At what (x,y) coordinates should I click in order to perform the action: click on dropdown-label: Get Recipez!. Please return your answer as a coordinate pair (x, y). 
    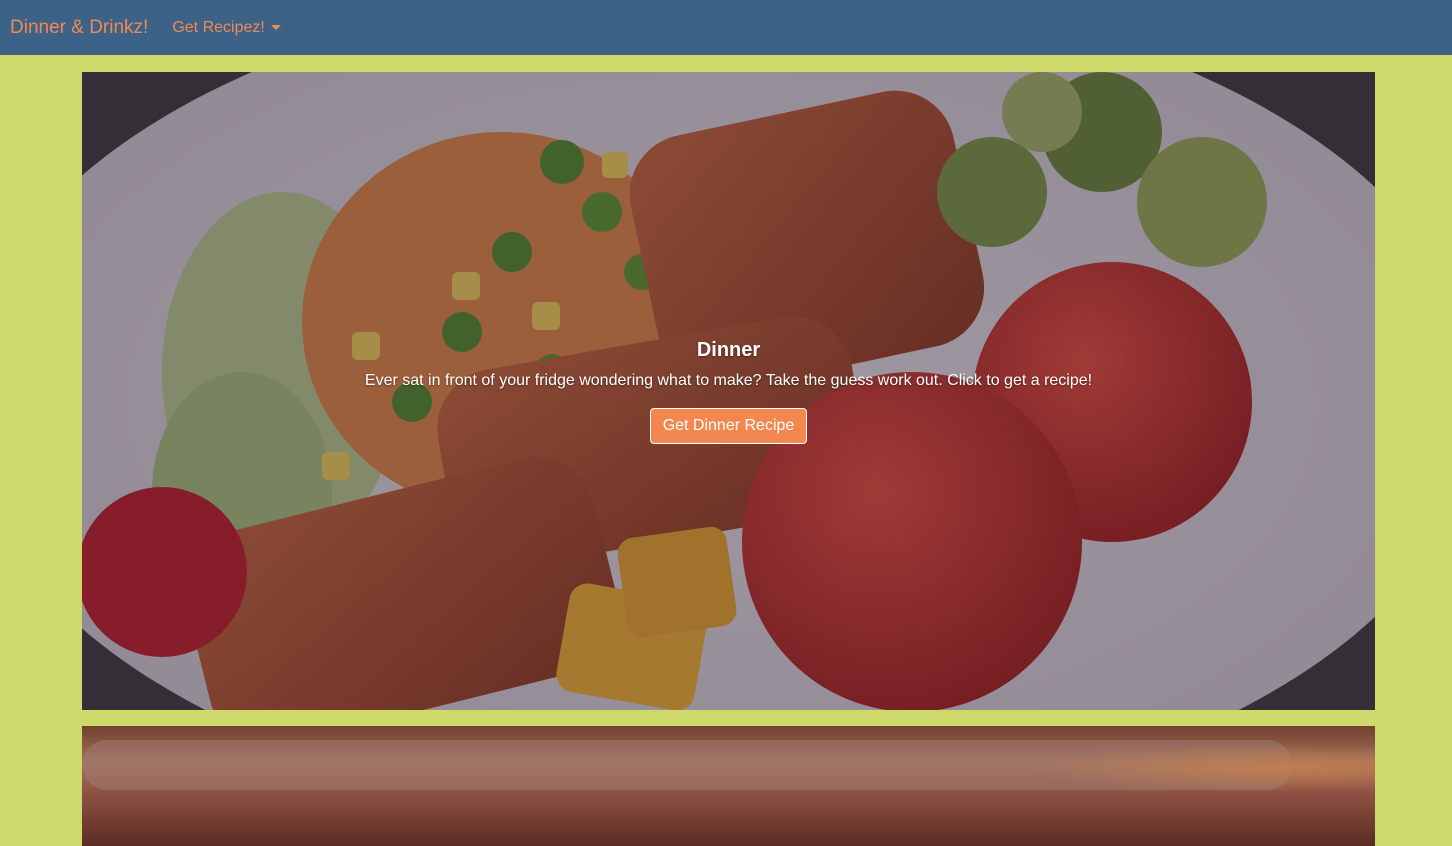
    Looking at the image, I should click on (218, 27).